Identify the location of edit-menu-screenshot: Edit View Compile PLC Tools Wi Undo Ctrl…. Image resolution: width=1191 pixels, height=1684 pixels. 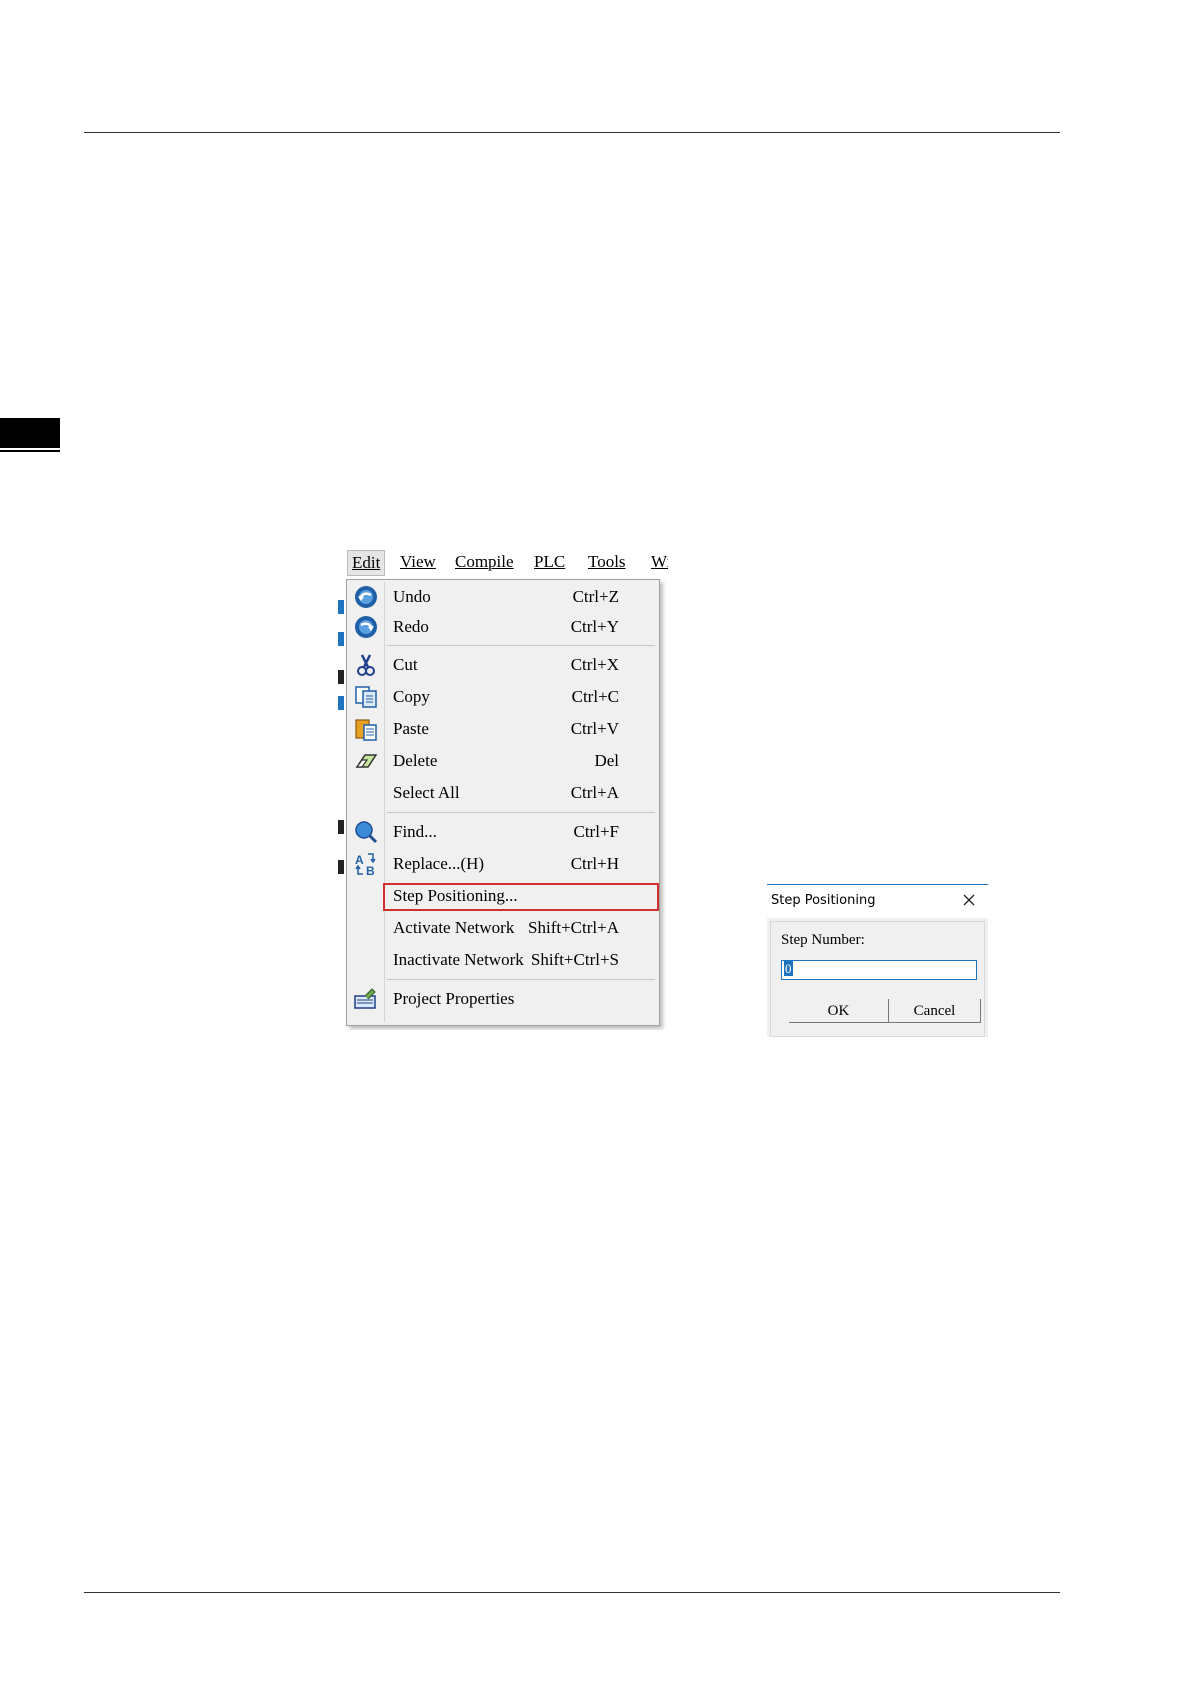
(503, 787).